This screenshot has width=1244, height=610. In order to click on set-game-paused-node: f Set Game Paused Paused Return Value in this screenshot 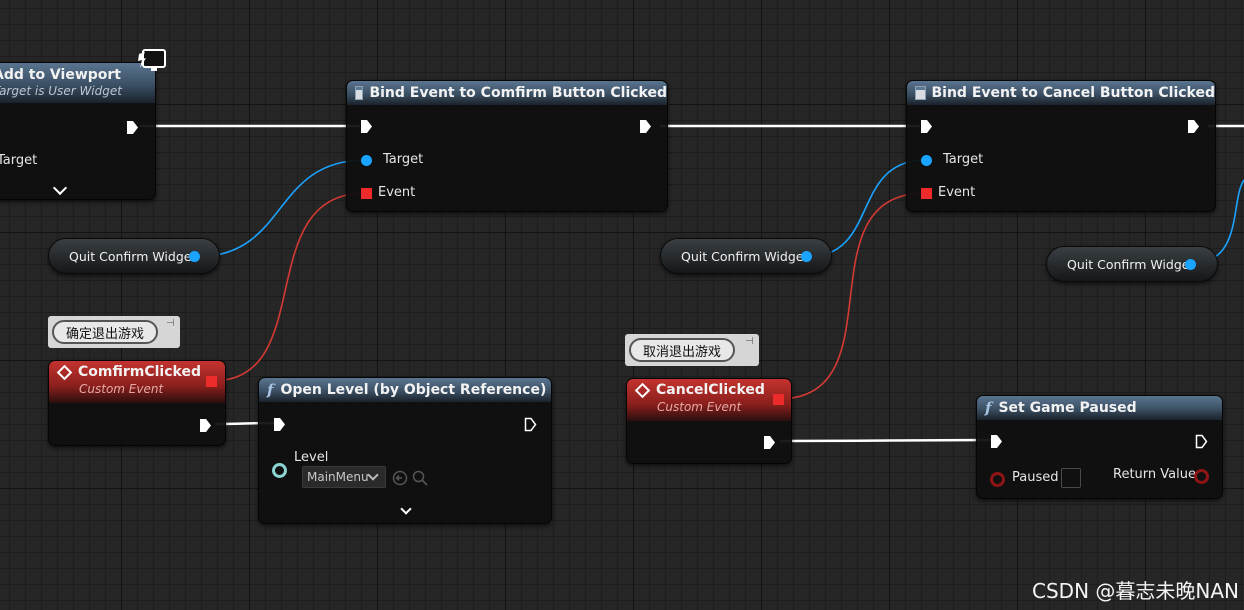, I will do `click(1099, 447)`.